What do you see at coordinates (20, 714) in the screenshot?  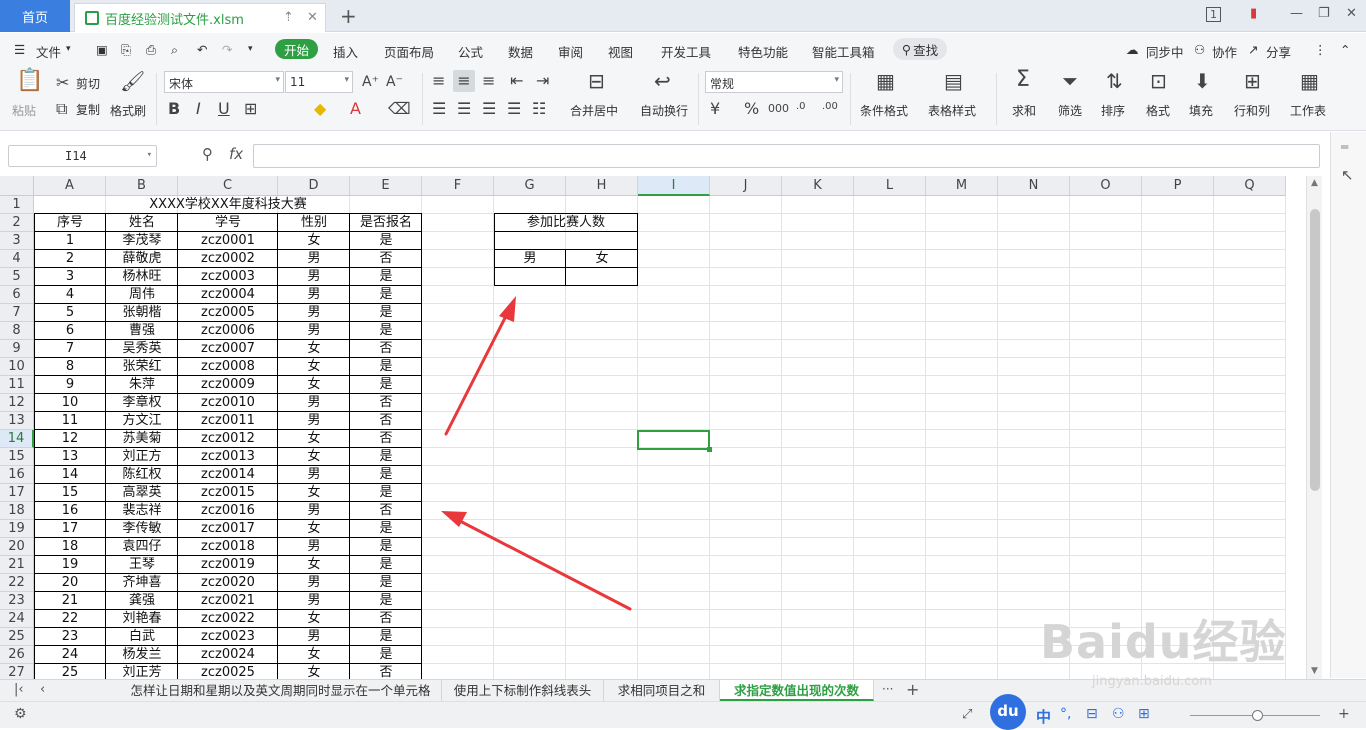 I see `macro-record-icon: ⚙` at bounding box center [20, 714].